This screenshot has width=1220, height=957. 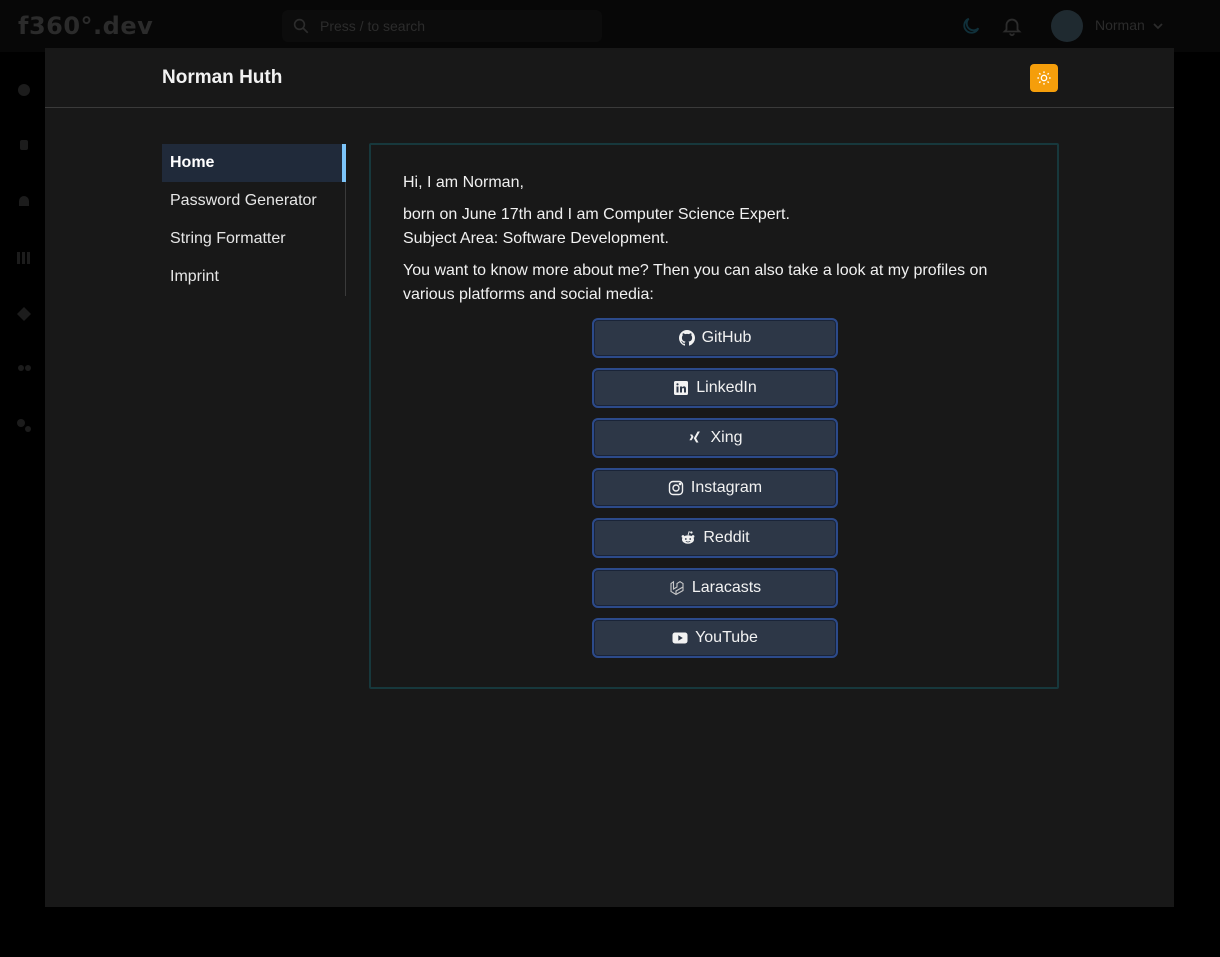 What do you see at coordinates (254, 163) in the screenshot?
I see `nav-item-home: Home` at bounding box center [254, 163].